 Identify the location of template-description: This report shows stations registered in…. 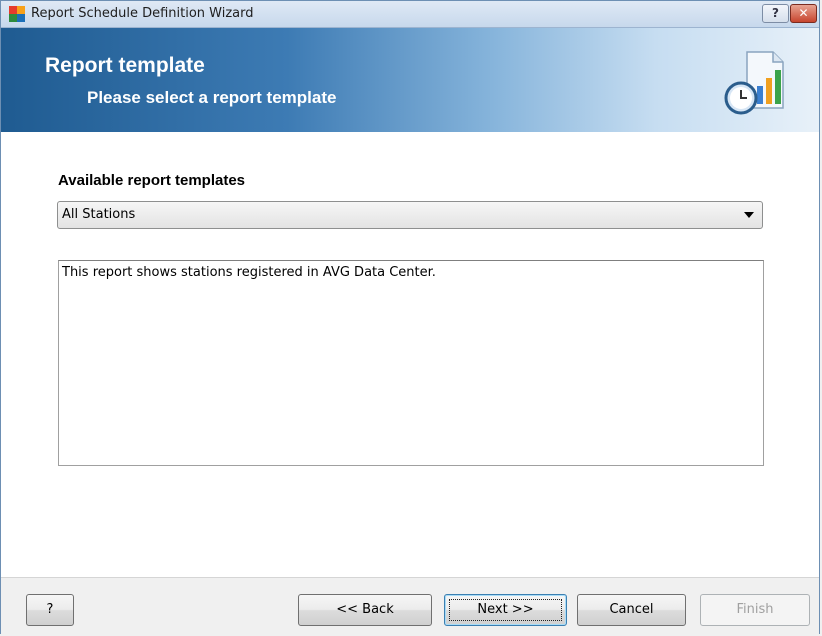
(249, 272).